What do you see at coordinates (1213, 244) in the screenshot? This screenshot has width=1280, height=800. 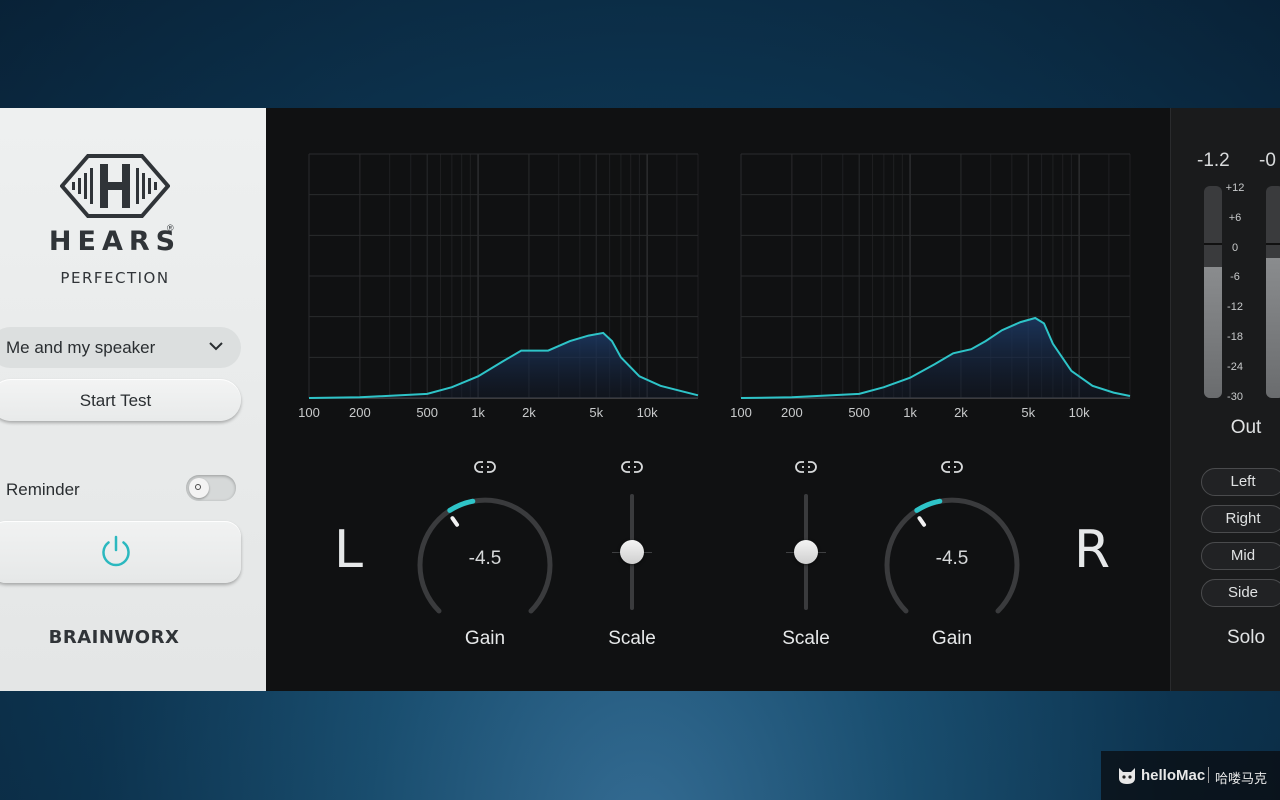 I see `output-meter-left-peak` at bounding box center [1213, 244].